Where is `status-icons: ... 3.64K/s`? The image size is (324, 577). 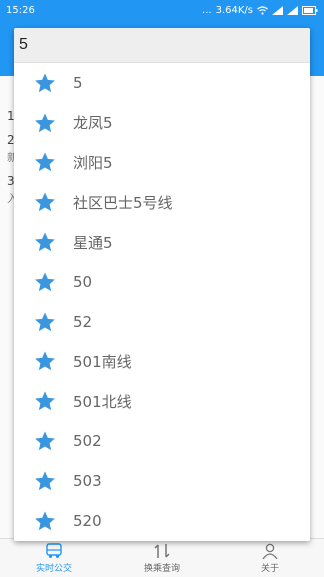 status-icons: ... 3.64K/s is located at coordinates (260, 10).